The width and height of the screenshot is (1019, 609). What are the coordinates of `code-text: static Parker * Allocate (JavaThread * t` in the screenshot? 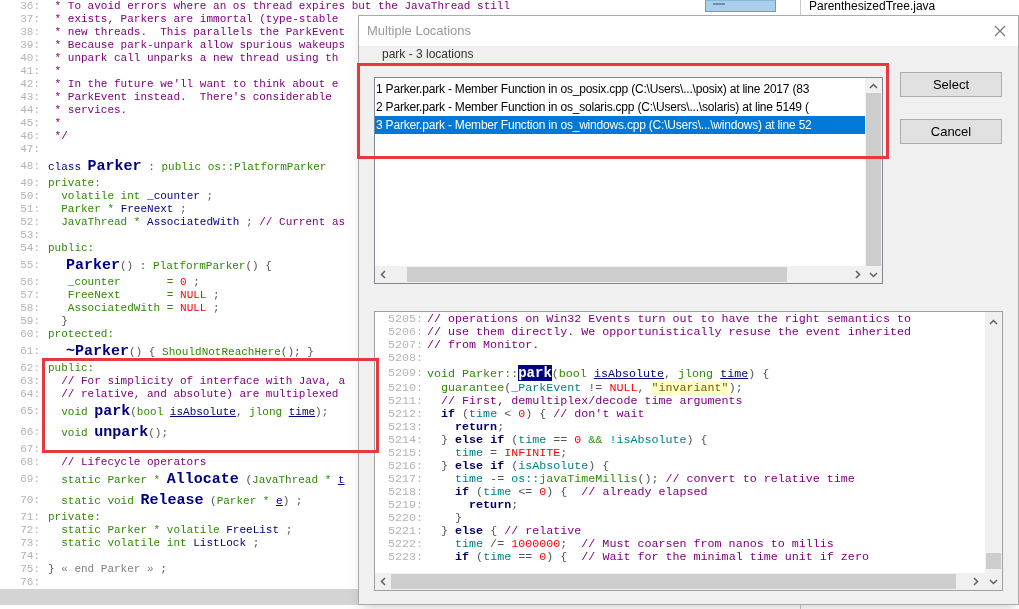 It's located at (202, 479).